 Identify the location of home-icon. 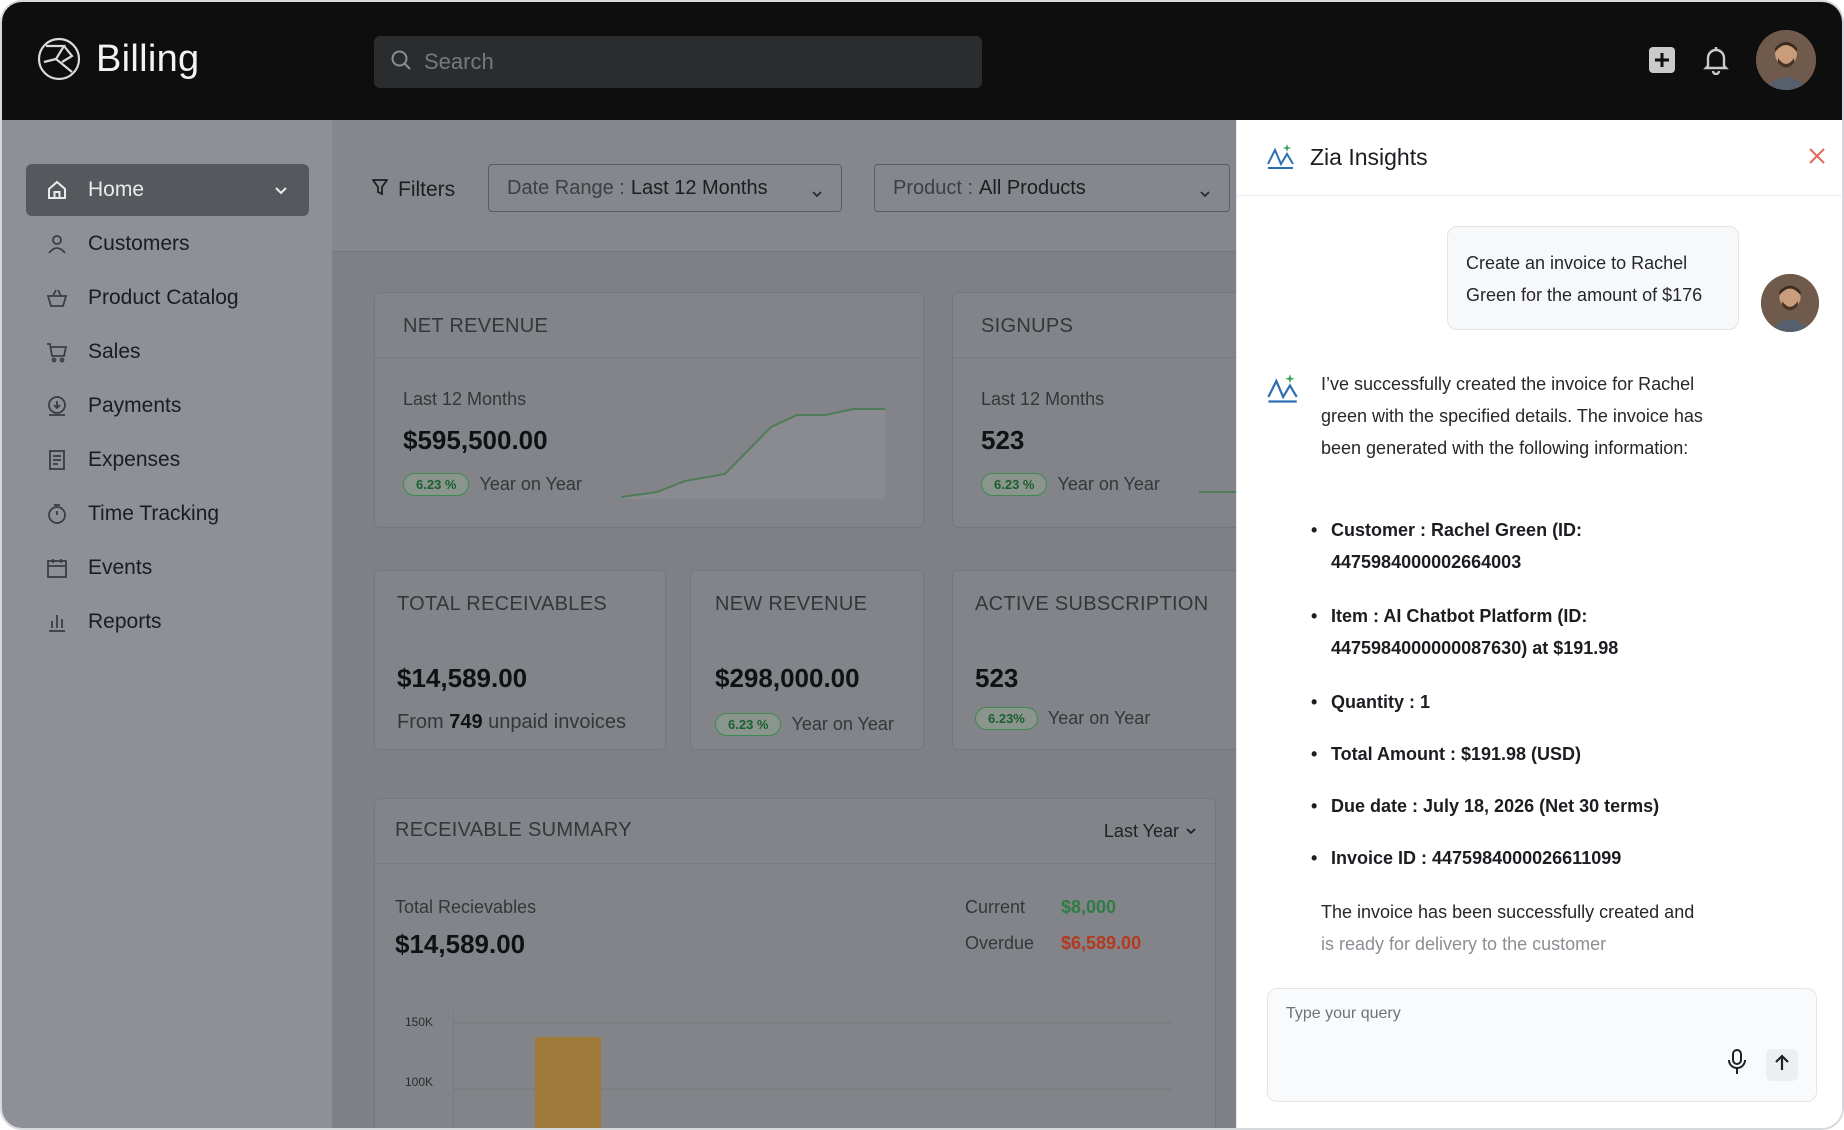
(57, 190).